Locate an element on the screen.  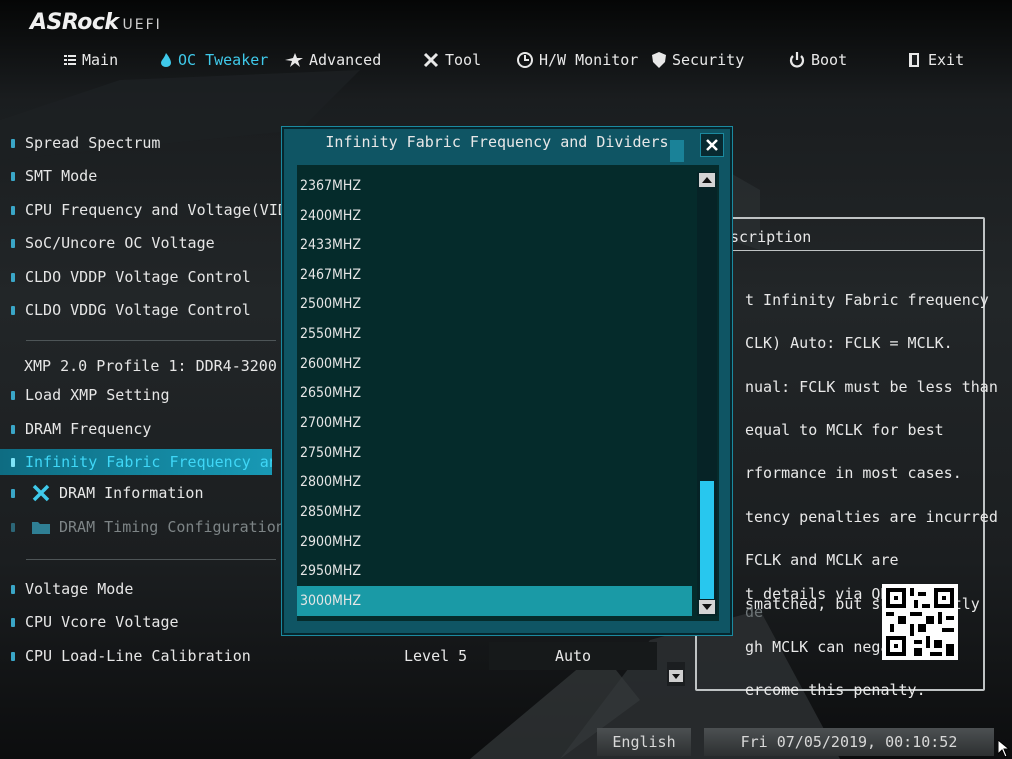
tab-hw-monitor: H/W Monitor is located at coordinates (577, 60).